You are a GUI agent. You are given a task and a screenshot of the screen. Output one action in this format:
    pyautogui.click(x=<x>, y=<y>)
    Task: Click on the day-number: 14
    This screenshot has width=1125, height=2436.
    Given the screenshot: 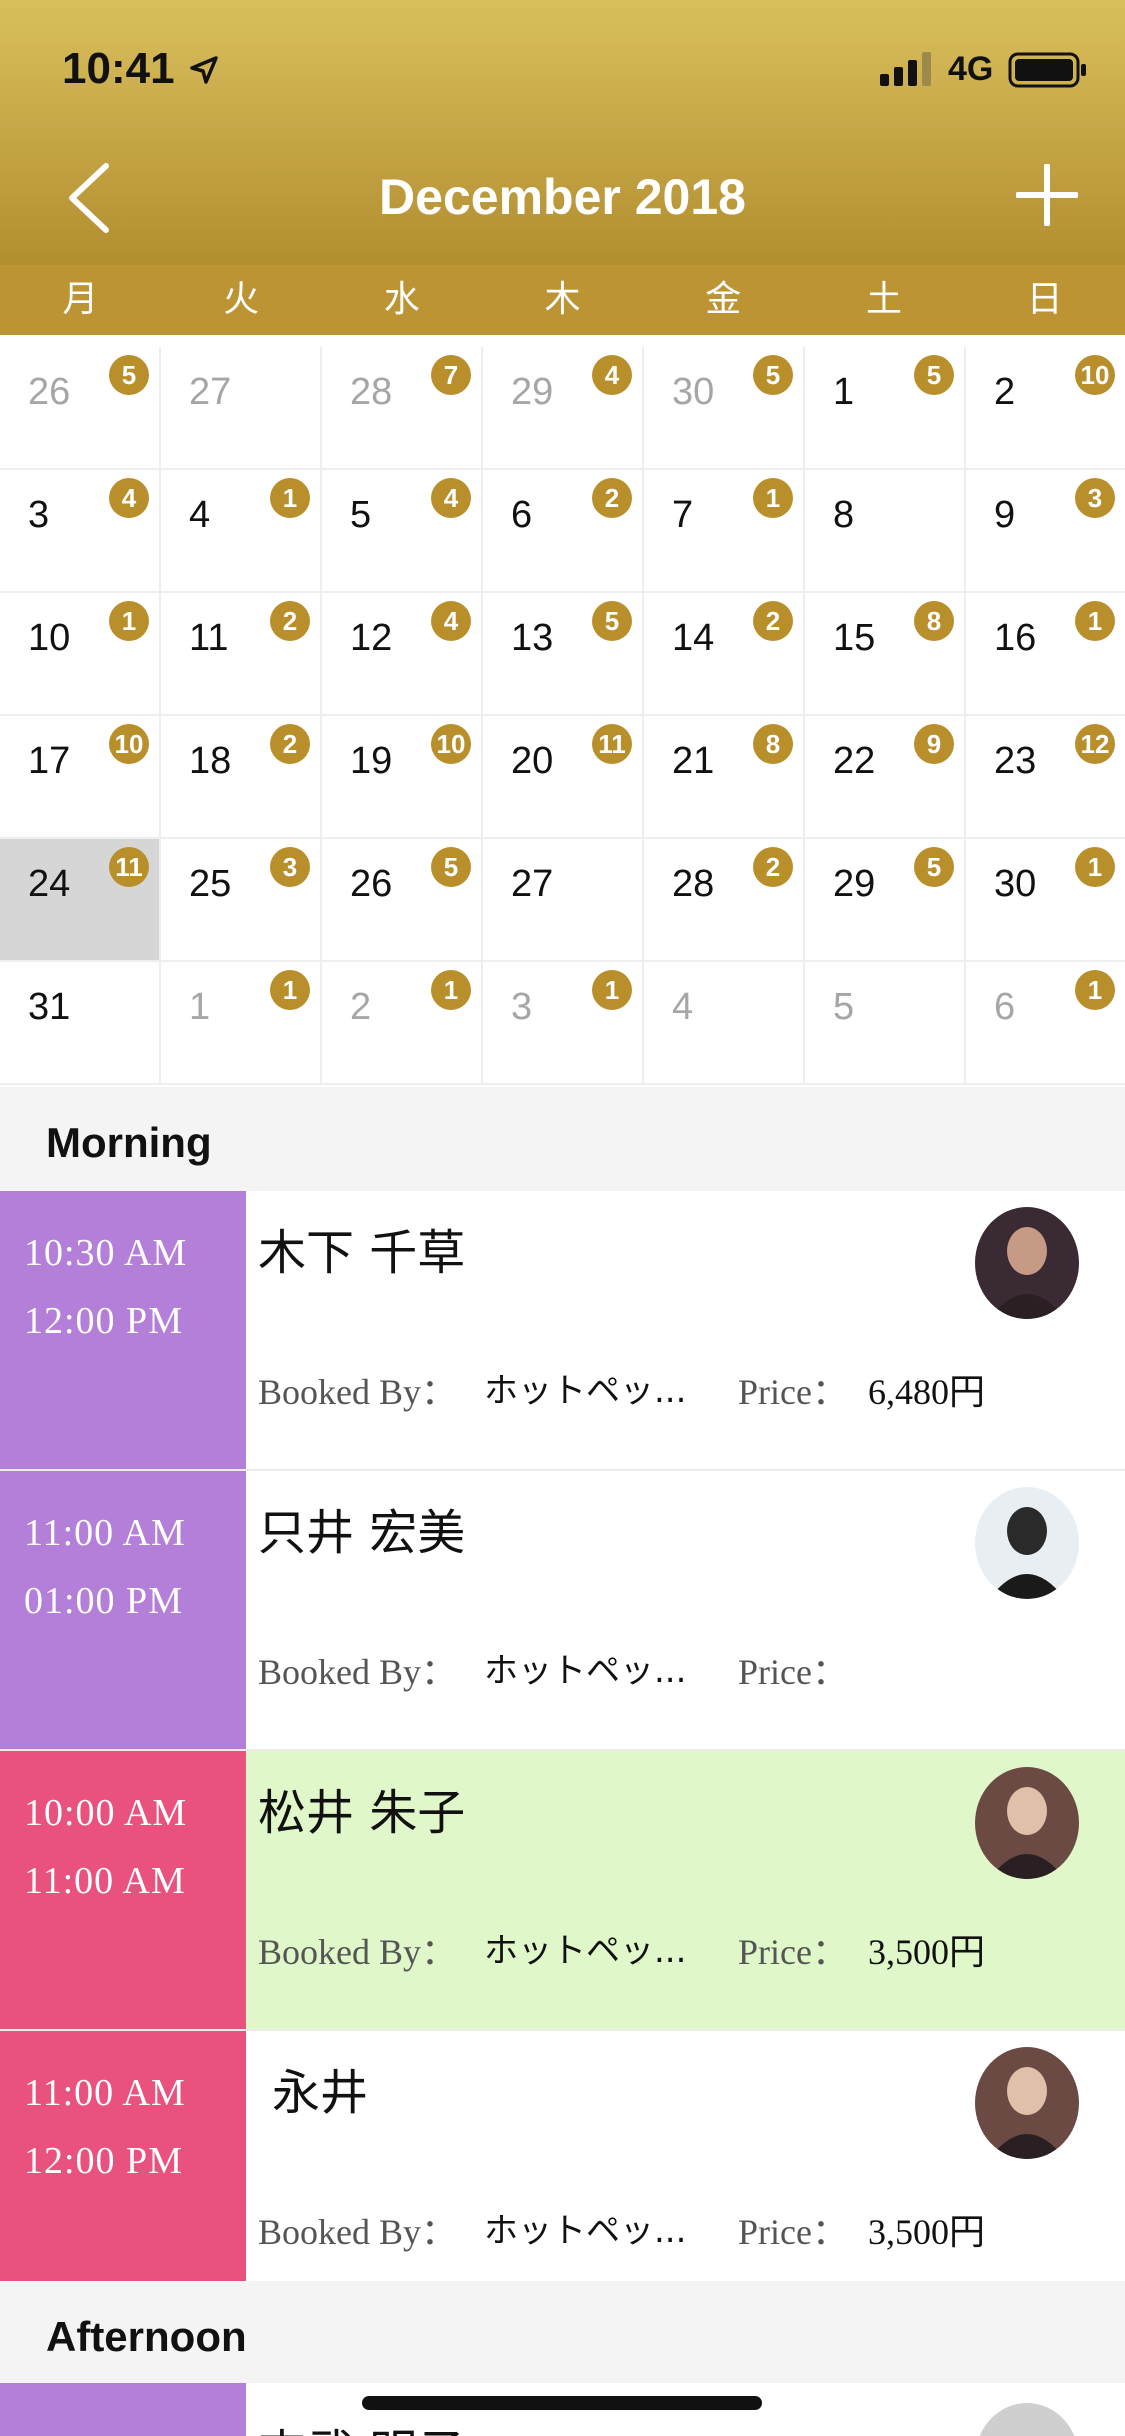 What is the action you would take?
    pyautogui.click(x=693, y=638)
    